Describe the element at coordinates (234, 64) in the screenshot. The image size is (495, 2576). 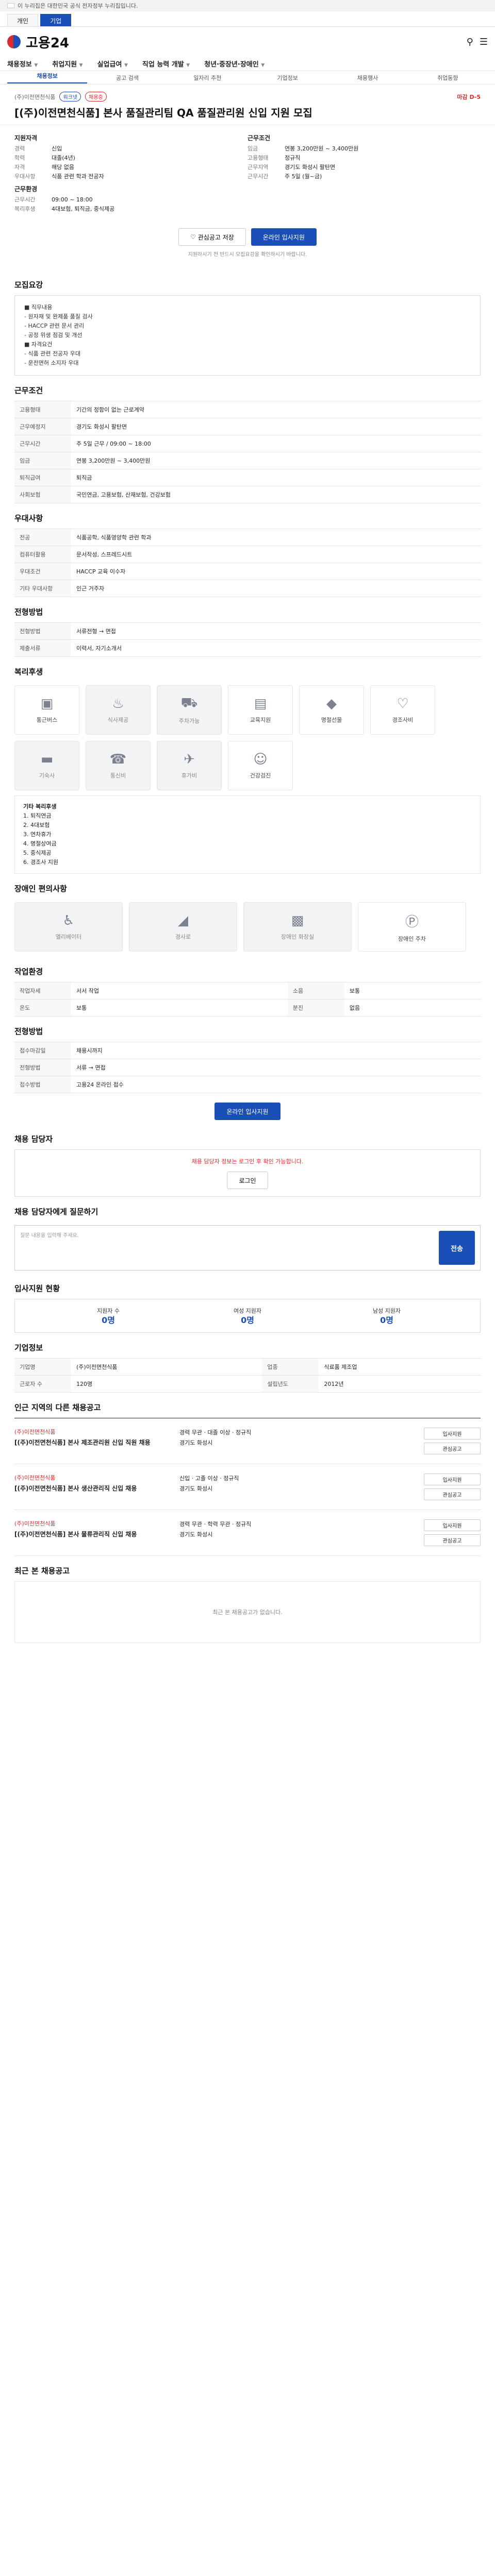
I see `nav-item-youth: 청년·중장년·장애인 ▼` at that location.